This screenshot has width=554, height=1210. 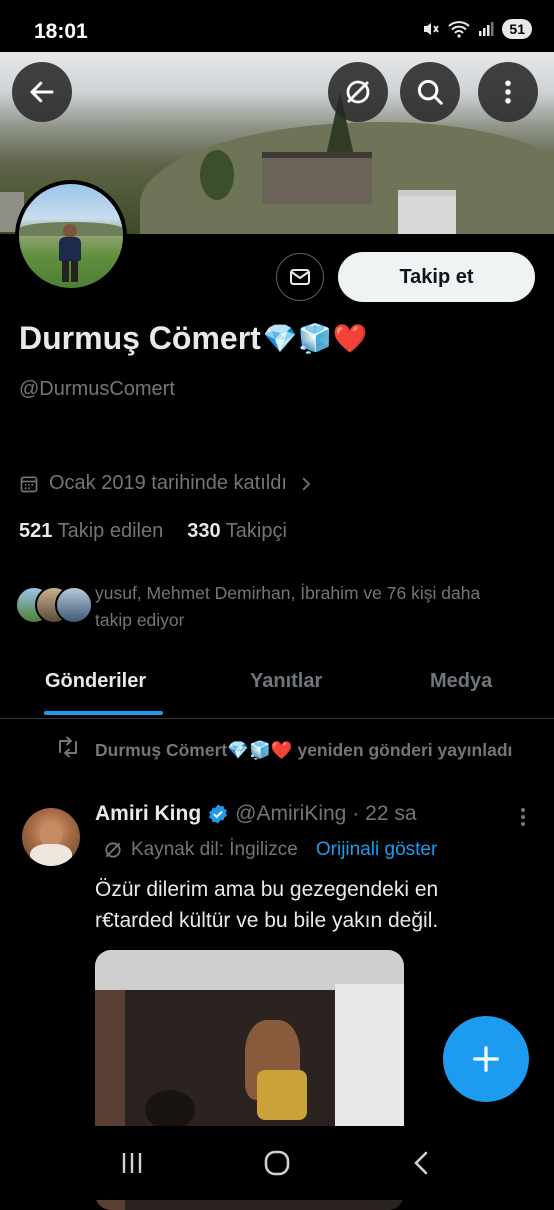 I want to click on message-button, so click(x=300, y=277).